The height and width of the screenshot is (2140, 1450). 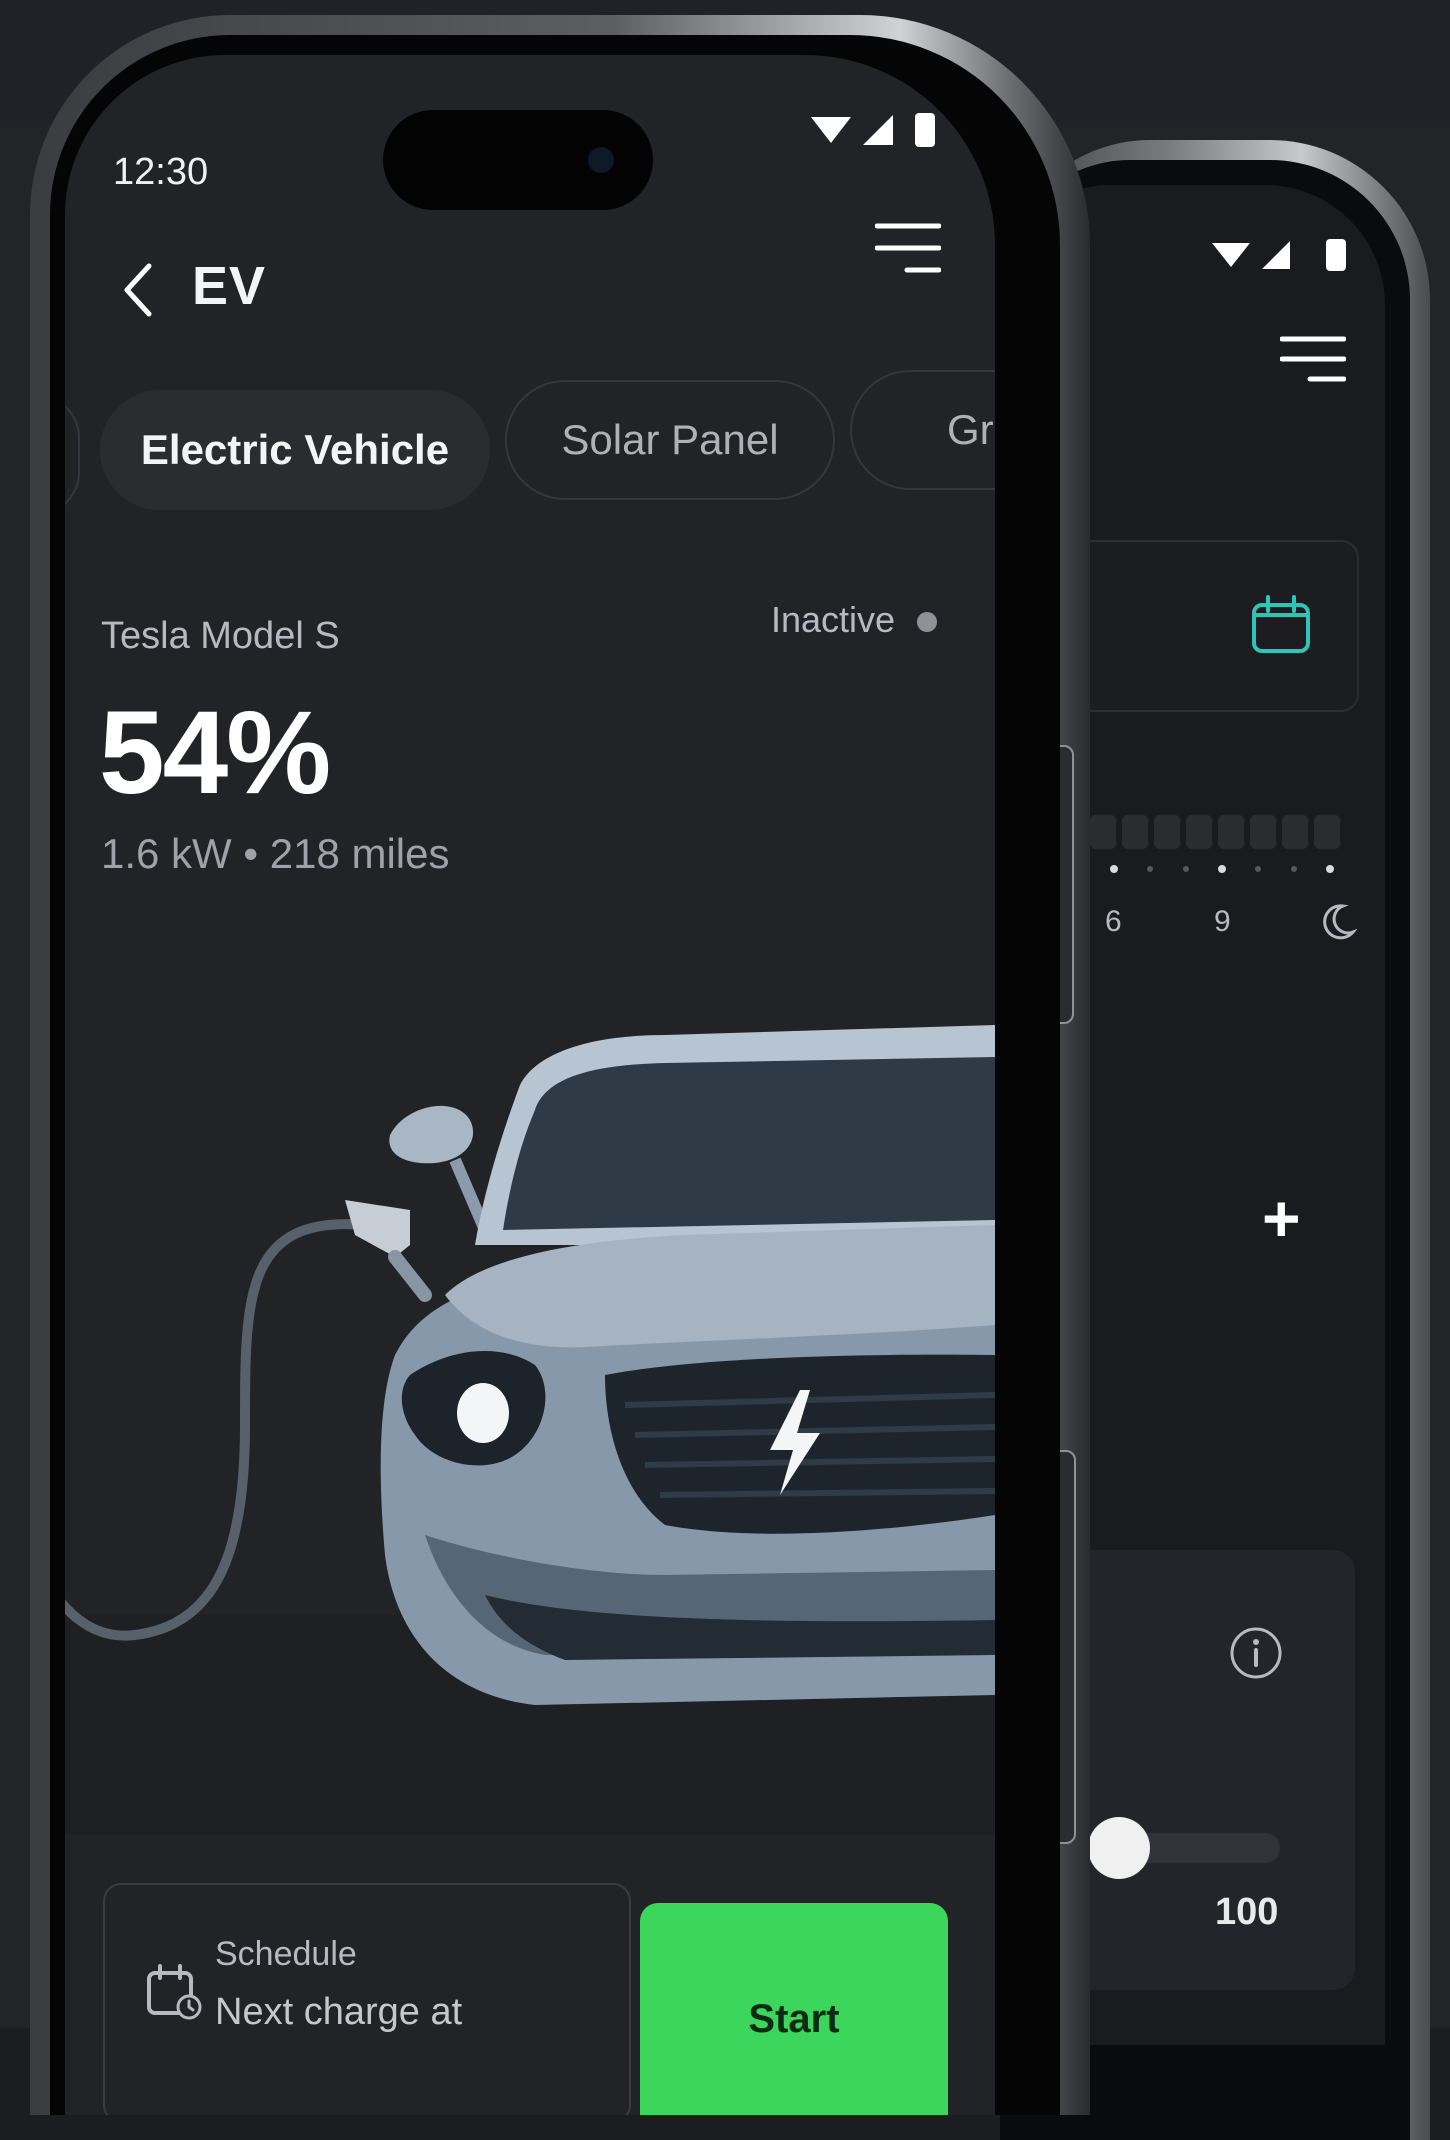 What do you see at coordinates (1119, 1848) in the screenshot?
I see `charge-limit-slider-handle` at bounding box center [1119, 1848].